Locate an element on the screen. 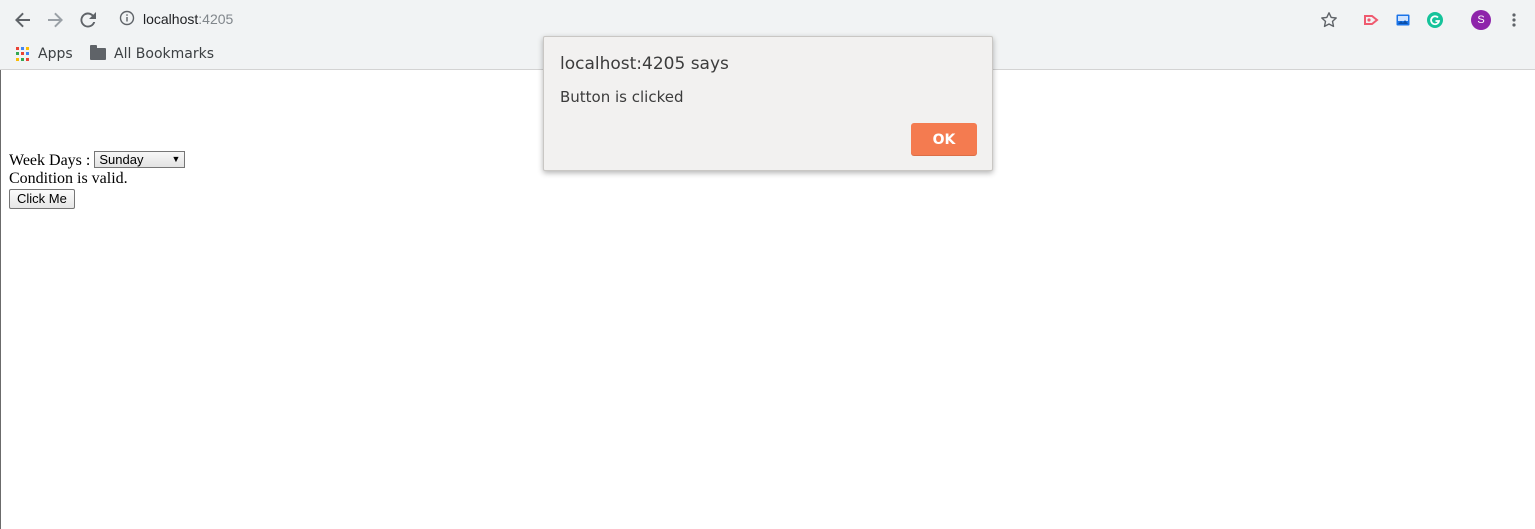 This screenshot has width=1535, height=529. menu-dots-icon is located at coordinates (1514, 20).